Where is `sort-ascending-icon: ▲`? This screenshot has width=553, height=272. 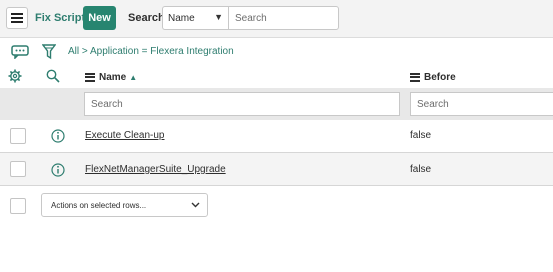 sort-ascending-icon: ▲ is located at coordinates (133, 77).